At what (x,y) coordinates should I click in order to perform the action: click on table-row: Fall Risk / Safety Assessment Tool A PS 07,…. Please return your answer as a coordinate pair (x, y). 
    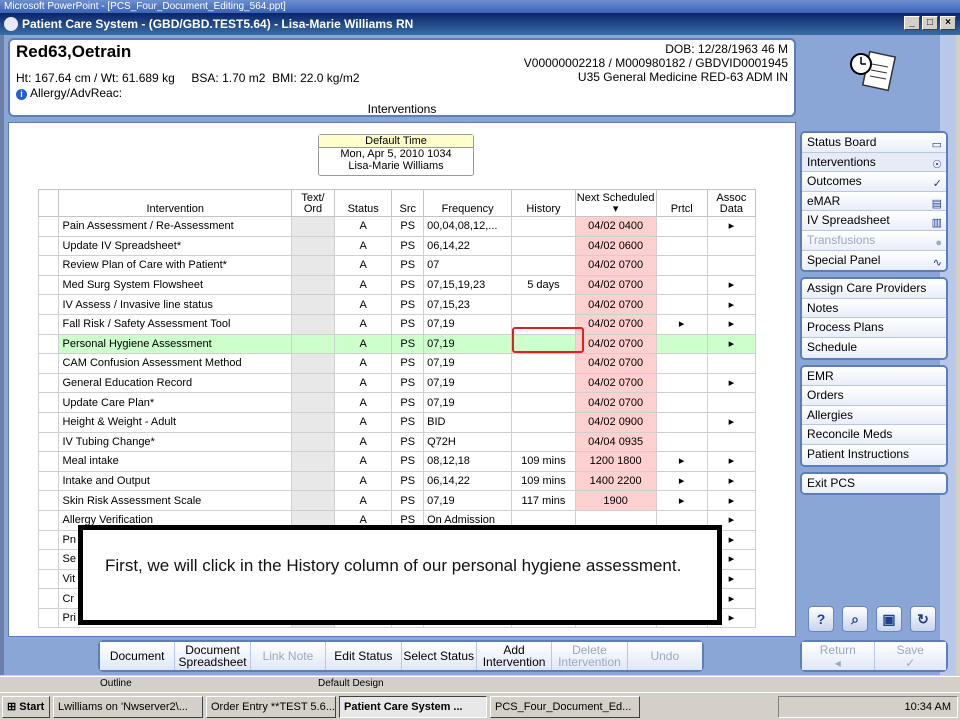
    Looking at the image, I should click on (397, 324).